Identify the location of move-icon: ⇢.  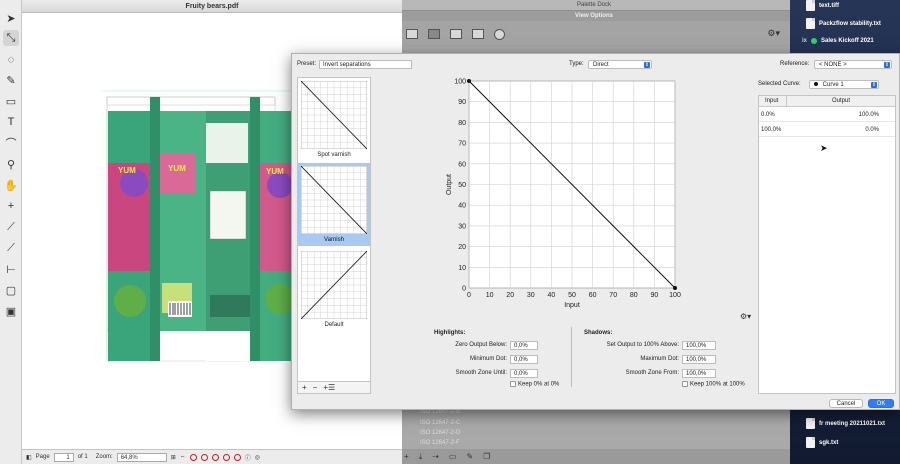
(435, 456).